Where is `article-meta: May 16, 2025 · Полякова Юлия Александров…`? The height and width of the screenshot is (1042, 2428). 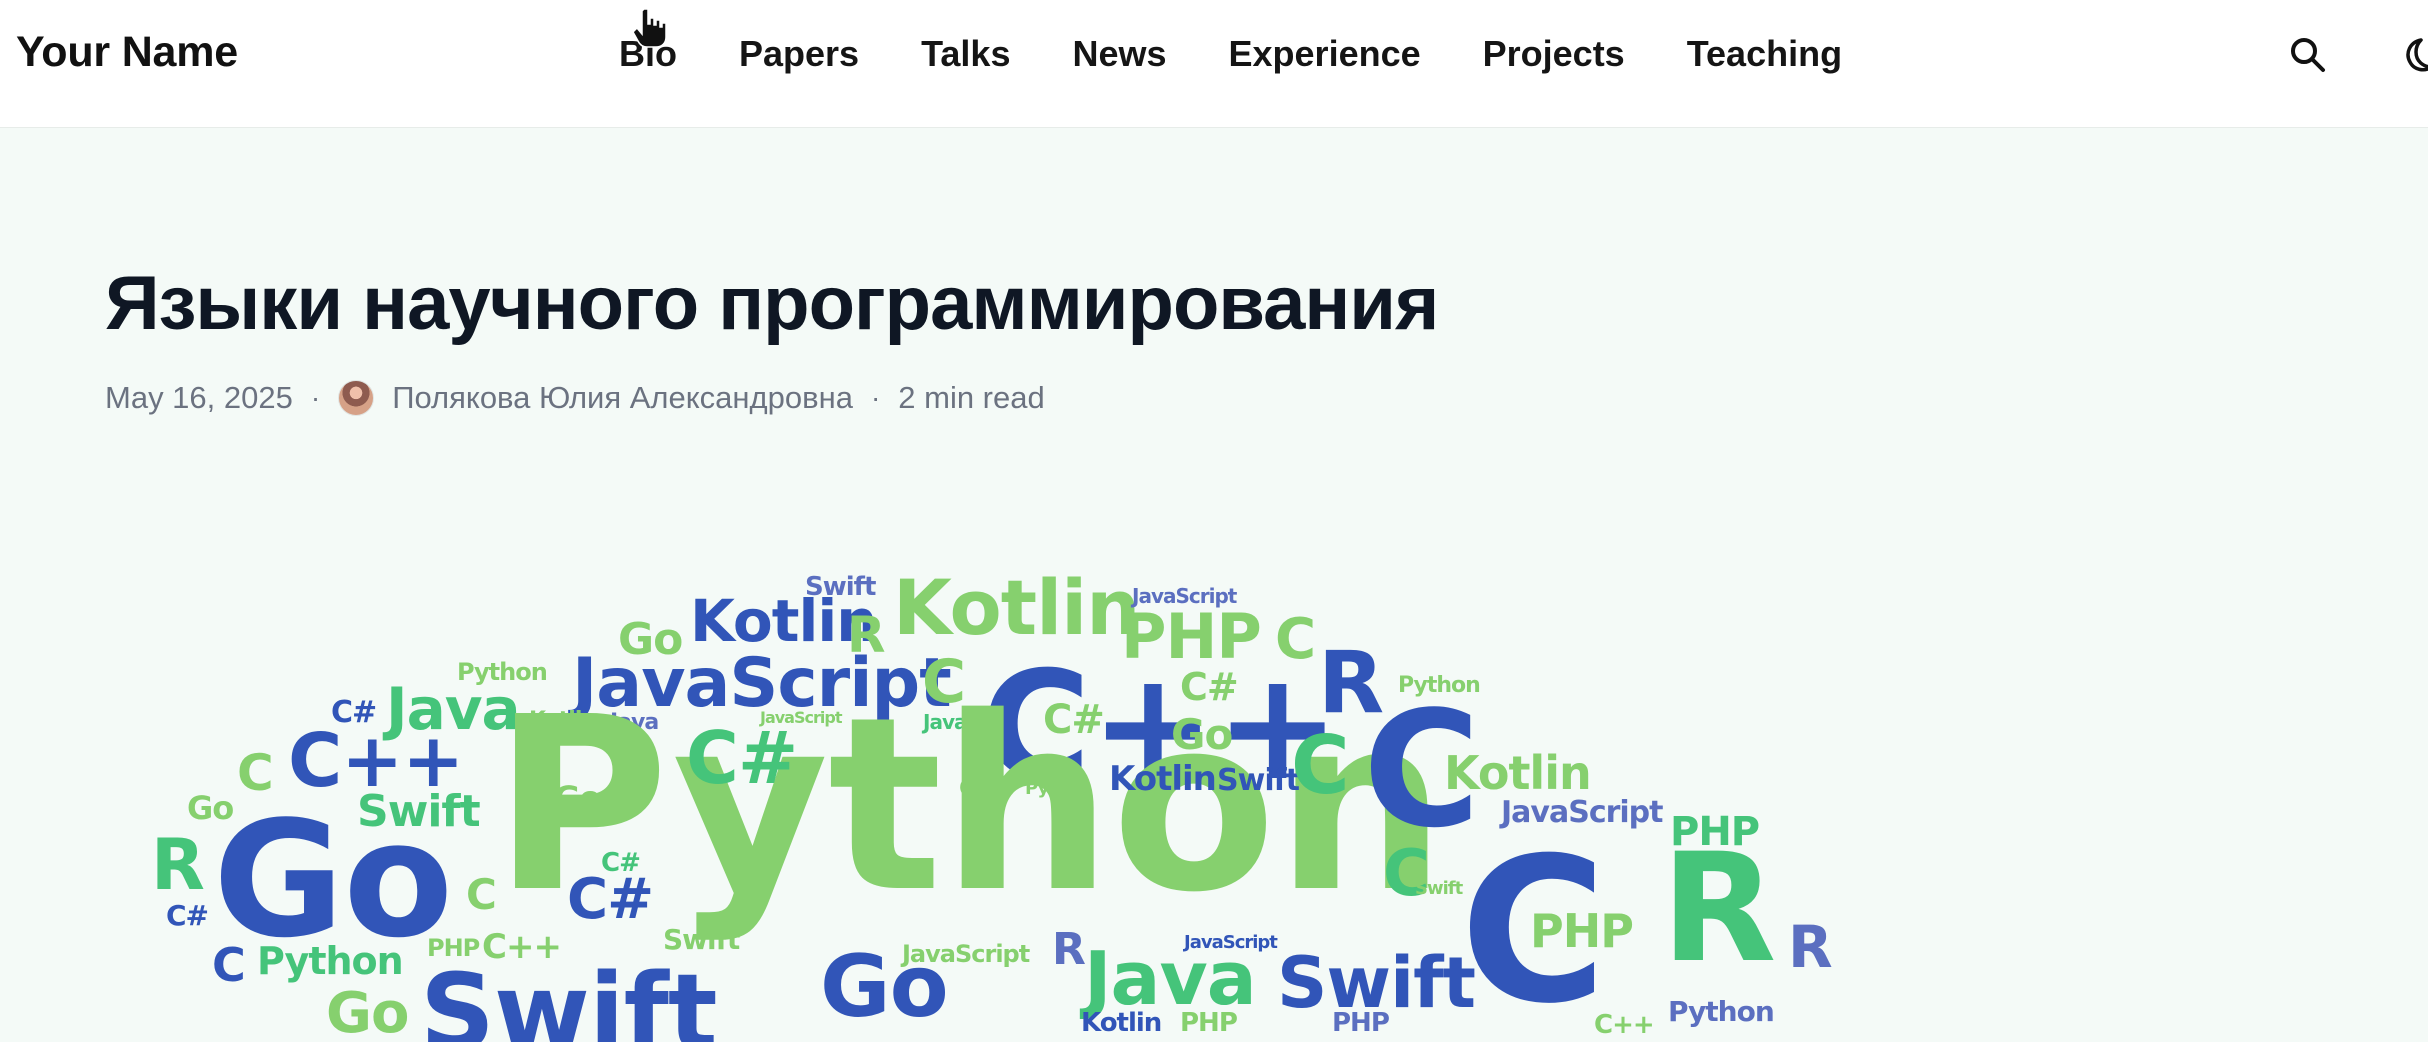 article-meta: May 16, 2025 · Полякова Юлия Александров… is located at coordinates (575, 398).